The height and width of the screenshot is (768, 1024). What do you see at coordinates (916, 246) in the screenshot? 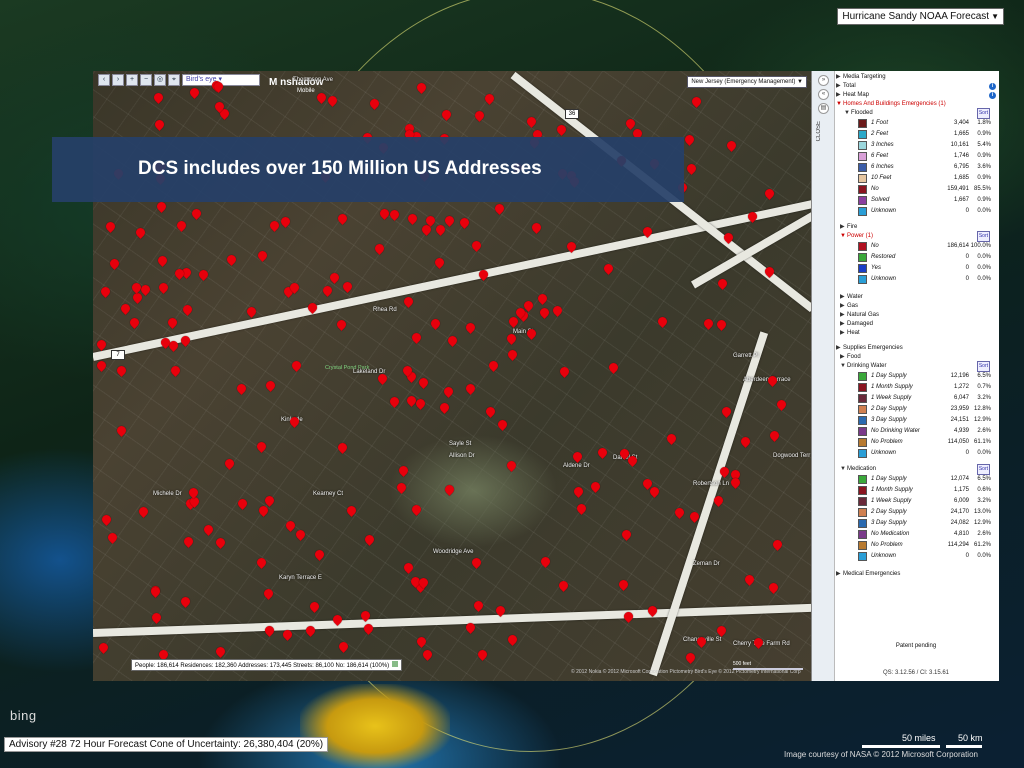
I see `legend-item: No 186,614 100.0%` at bounding box center [916, 246].